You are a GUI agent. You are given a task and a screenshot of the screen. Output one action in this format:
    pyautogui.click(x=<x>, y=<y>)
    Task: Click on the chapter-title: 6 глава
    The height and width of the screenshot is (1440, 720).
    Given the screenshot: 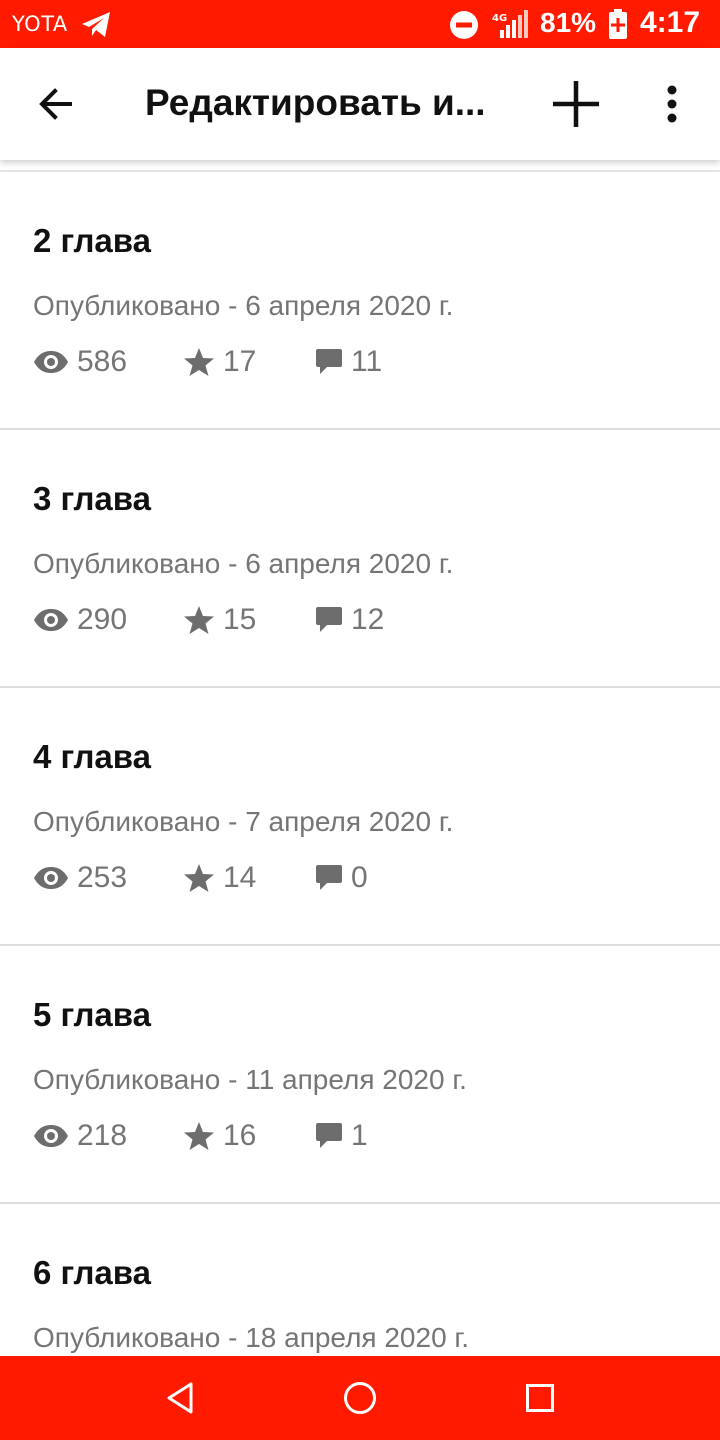 What is the action you would take?
    pyautogui.click(x=92, y=1272)
    